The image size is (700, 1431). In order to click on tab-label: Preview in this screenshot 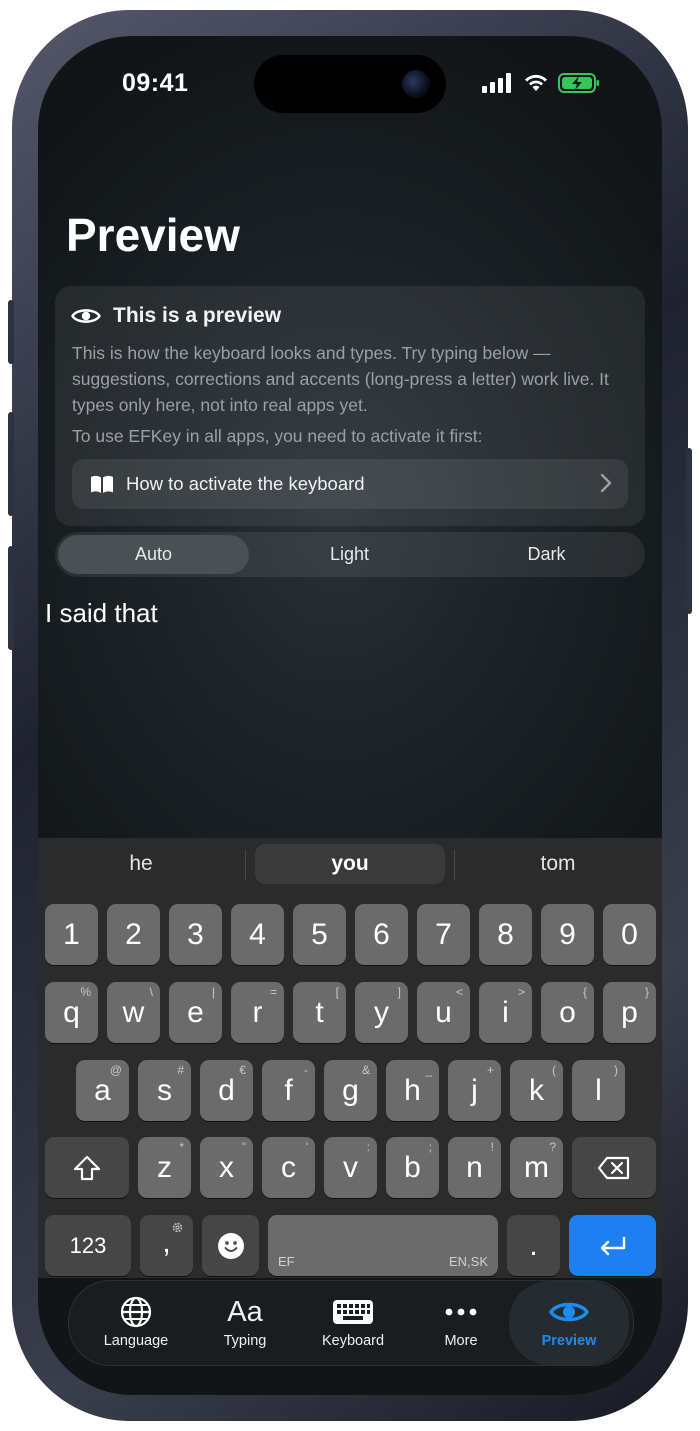, I will do `click(569, 1341)`.